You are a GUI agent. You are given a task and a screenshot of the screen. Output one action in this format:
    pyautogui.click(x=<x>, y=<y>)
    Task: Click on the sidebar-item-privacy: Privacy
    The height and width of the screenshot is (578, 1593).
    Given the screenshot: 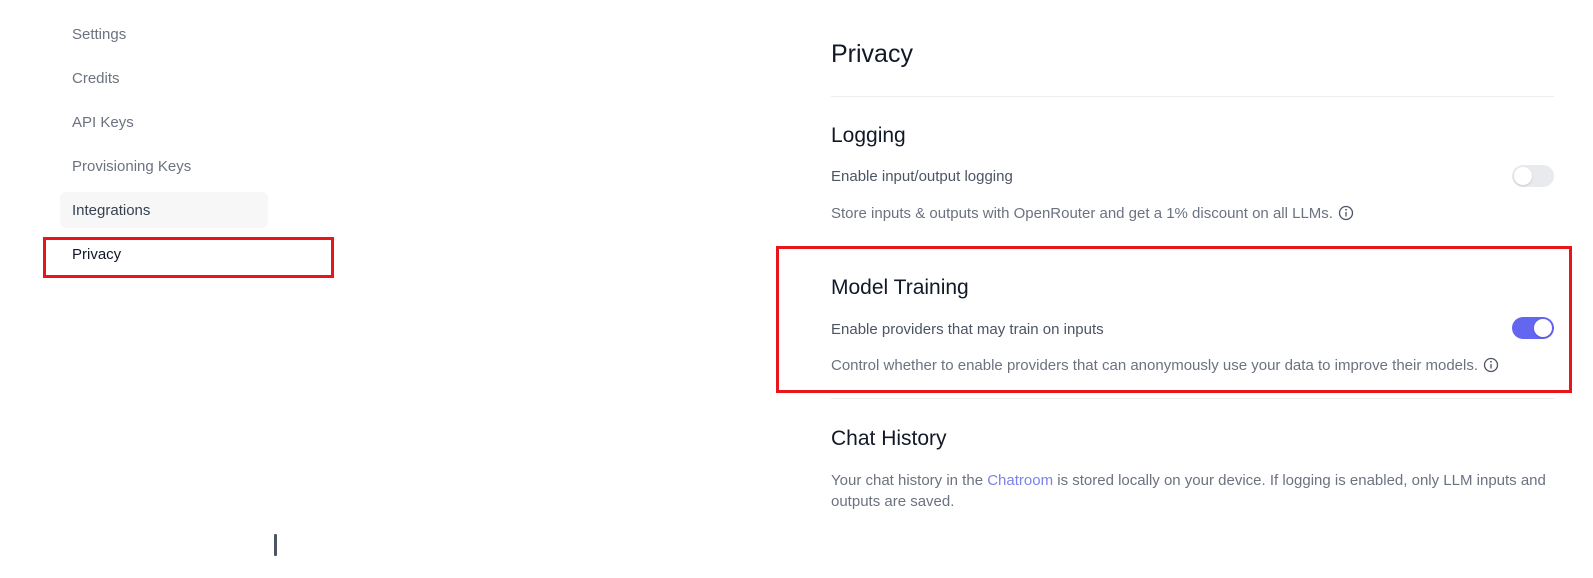 What is the action you would take?
    pyautogui.click(x=164, y=254)
    